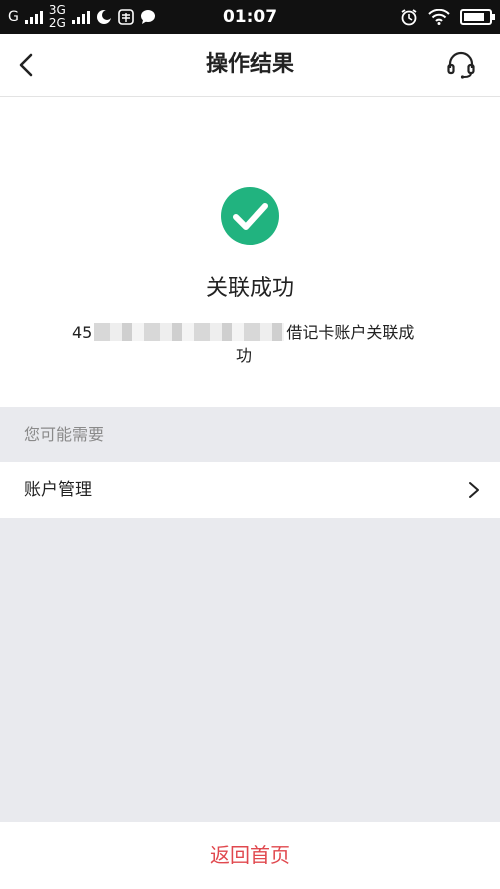 The image size is (500, 889). What do you see at coordinates (250, 216) in the screenshot?
I see `check-circle-icon` at bounding box center [250, 216].